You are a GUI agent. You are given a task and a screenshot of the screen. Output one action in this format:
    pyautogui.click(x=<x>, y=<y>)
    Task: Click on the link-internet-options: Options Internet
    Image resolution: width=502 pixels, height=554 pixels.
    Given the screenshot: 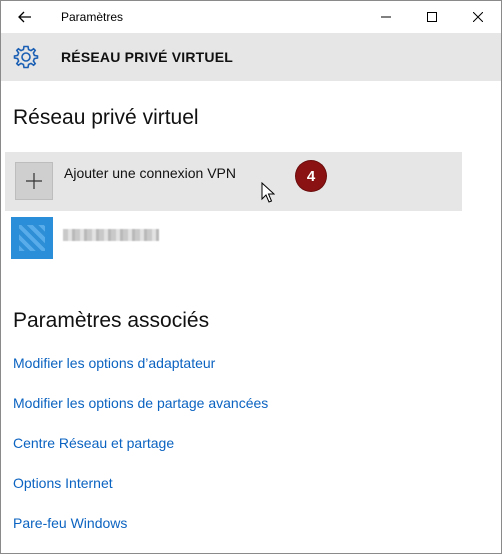 What is the action you would take?
    pyautogui.click(x=63, y=483)
    